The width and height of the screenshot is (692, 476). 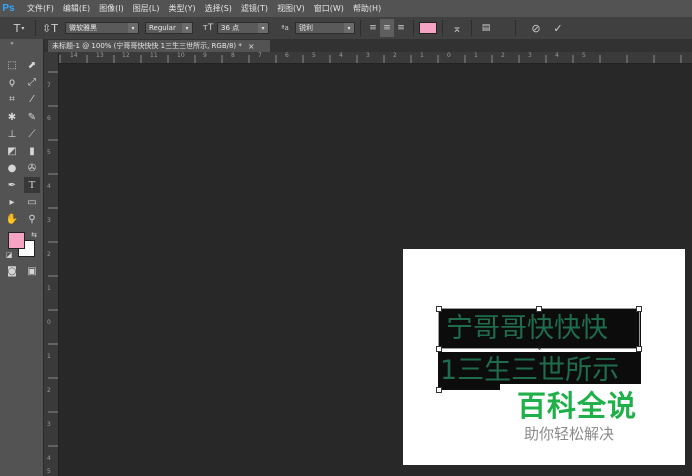 I want to click on zoom-tool-icon: ⚲, so click(x=32, y=219).